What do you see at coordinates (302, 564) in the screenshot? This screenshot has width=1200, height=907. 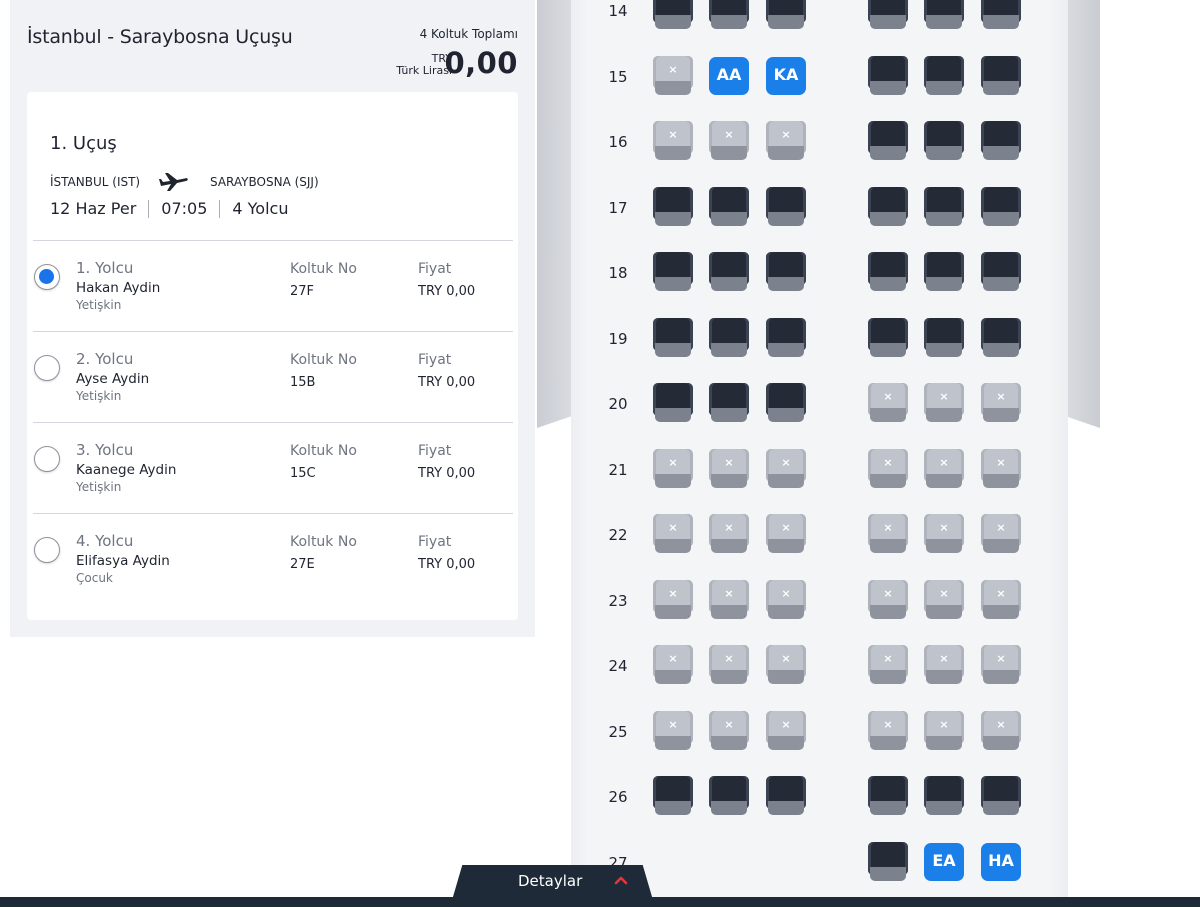 I see `seat-no-value: 27E` at bounding box center [302, 564].